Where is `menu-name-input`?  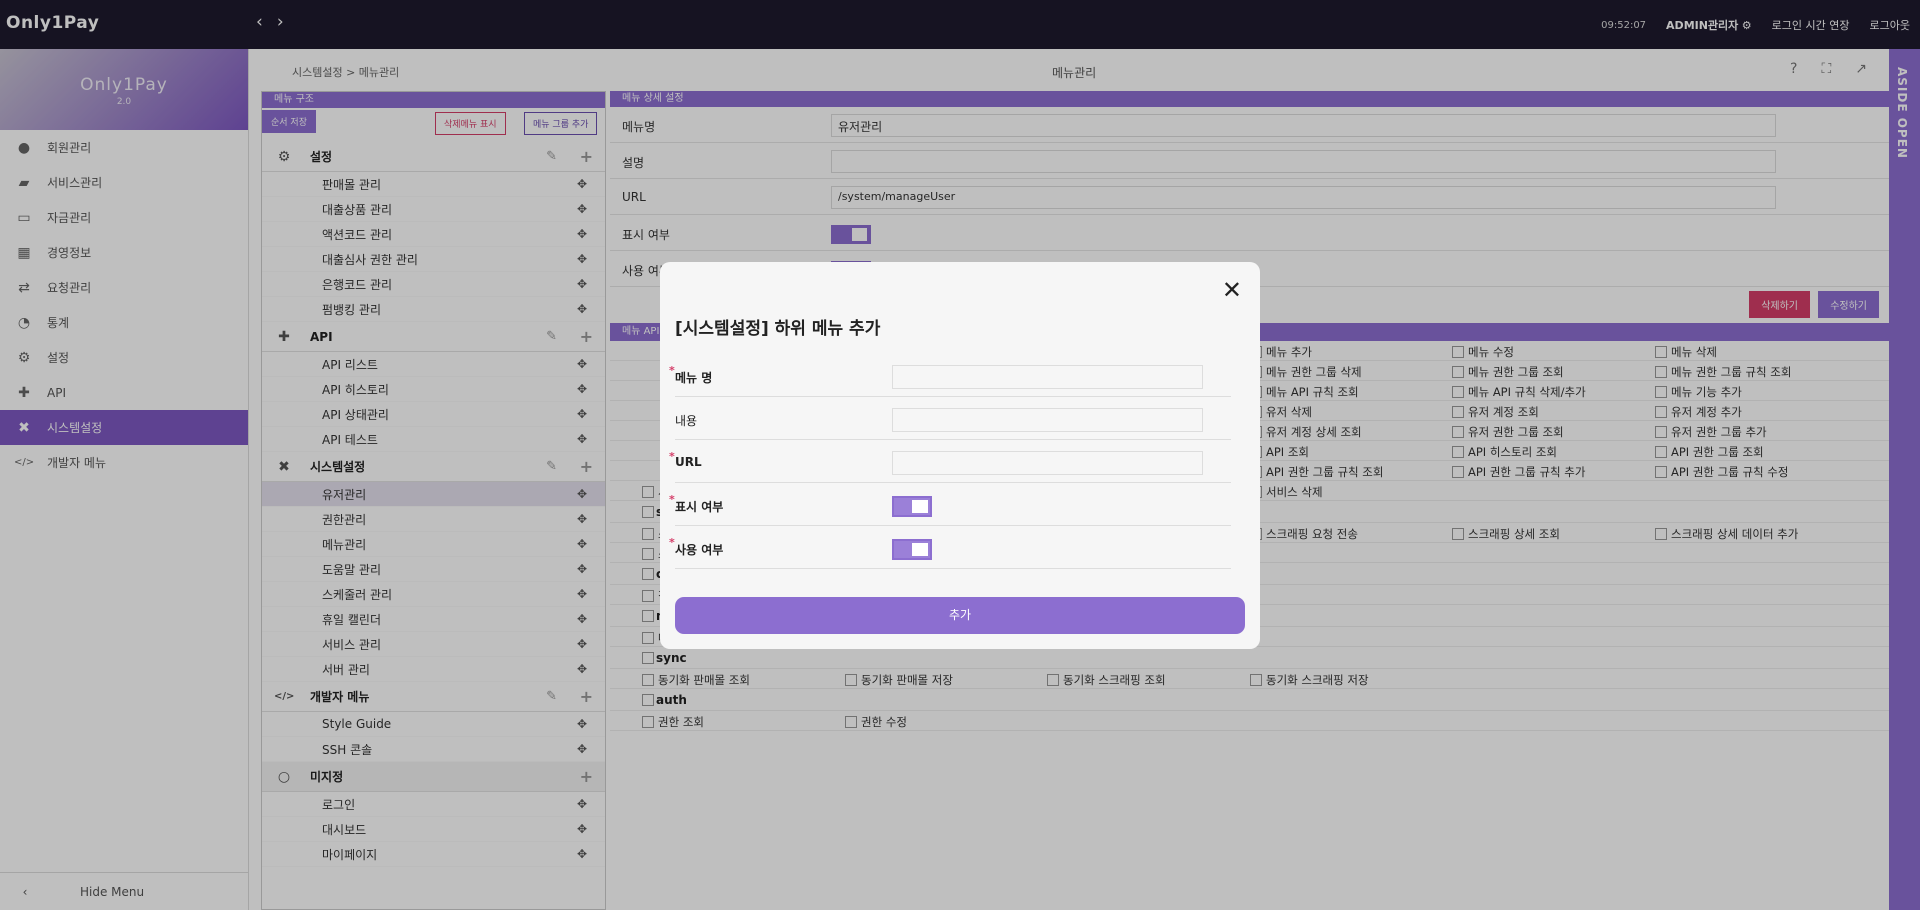
menu-name-input is located at coordinates (1047, 377).